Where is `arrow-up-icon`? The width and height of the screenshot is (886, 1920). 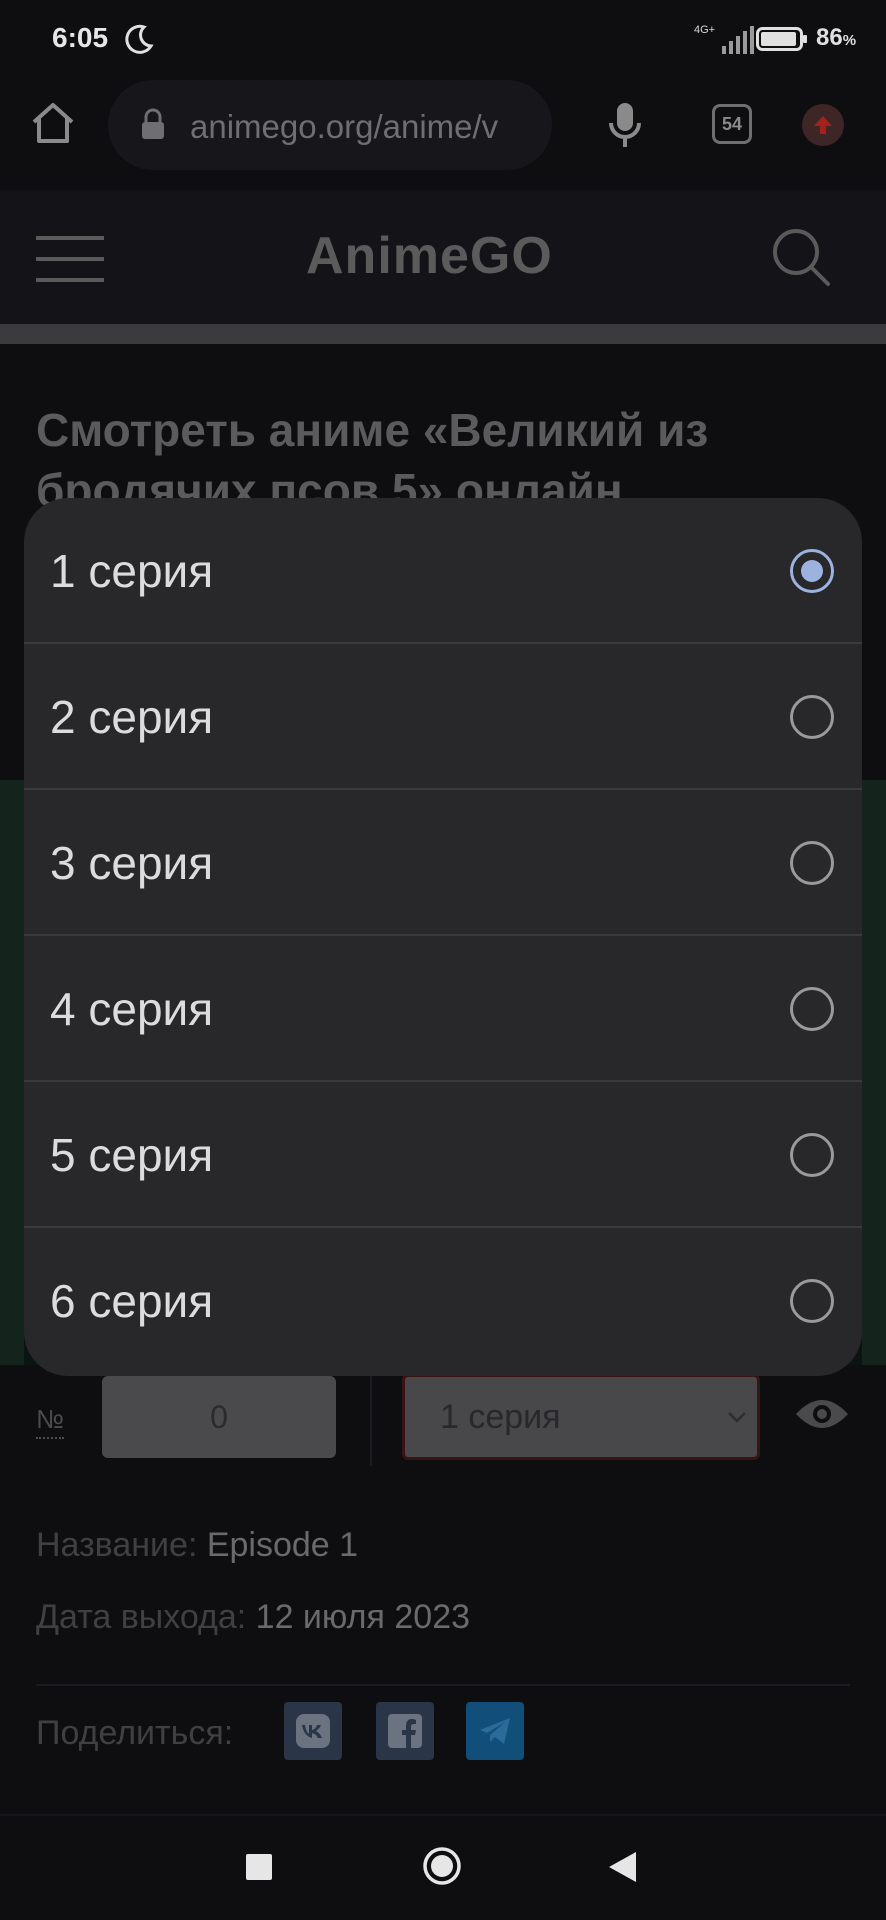 arrow-up-icon is located at coordinates (823, 125).